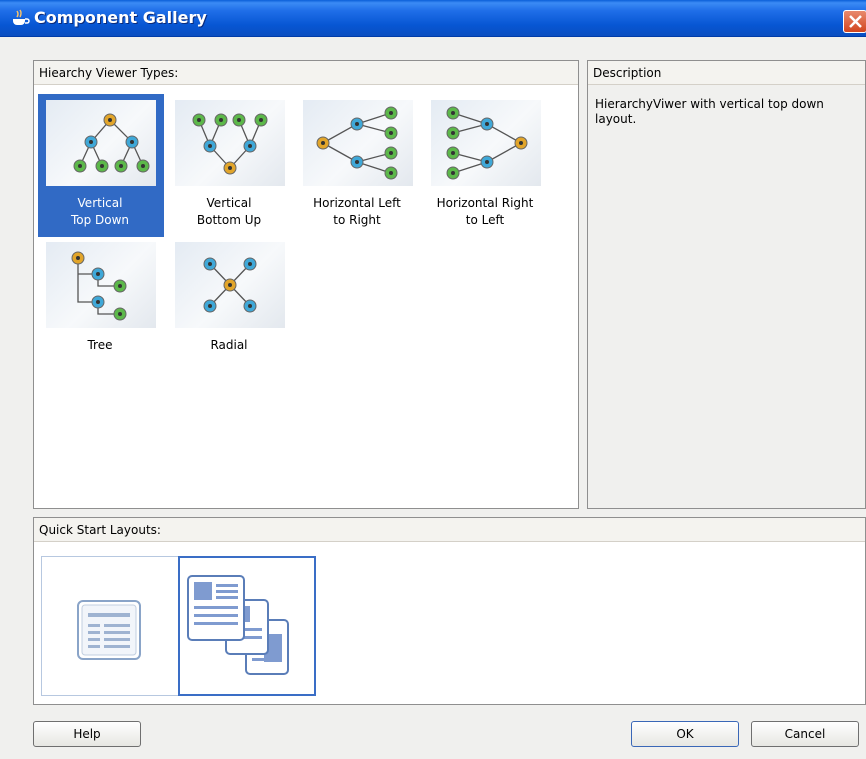 This screenshot has height=759, width=866. I want to click on type-item-vertical-top-down: Vertical Top Down, so click(100, 165).